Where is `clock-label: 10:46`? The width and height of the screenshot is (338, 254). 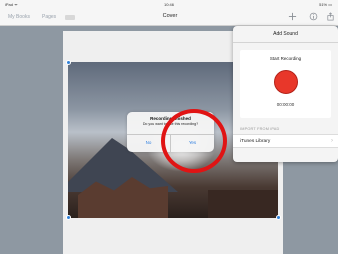
clock-label: 10:46 is located at coordinates (168, 4).